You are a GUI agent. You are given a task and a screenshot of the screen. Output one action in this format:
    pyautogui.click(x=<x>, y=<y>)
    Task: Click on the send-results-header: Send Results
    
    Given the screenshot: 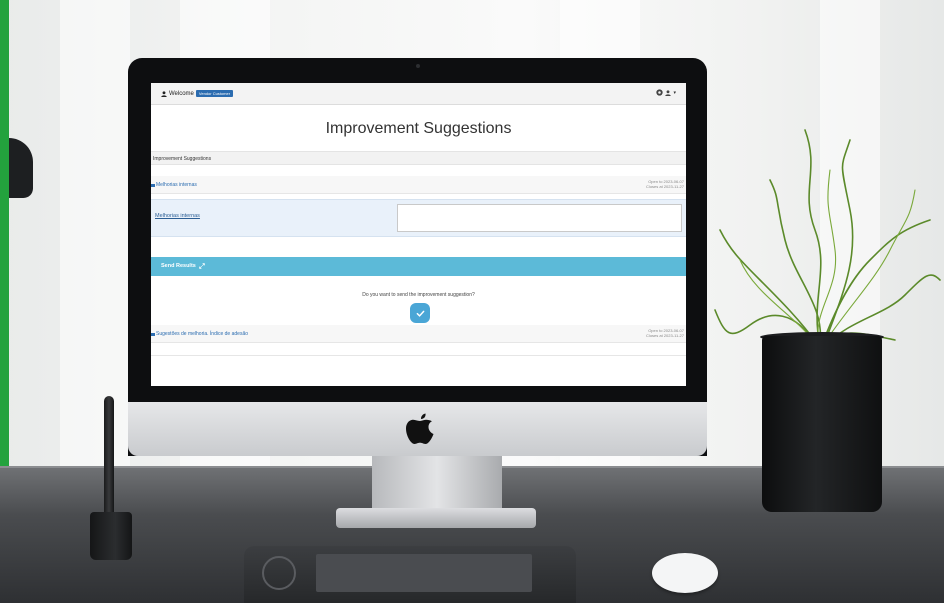 What is the action you would take?
    pyautogui.click(x=183, y=266)
    